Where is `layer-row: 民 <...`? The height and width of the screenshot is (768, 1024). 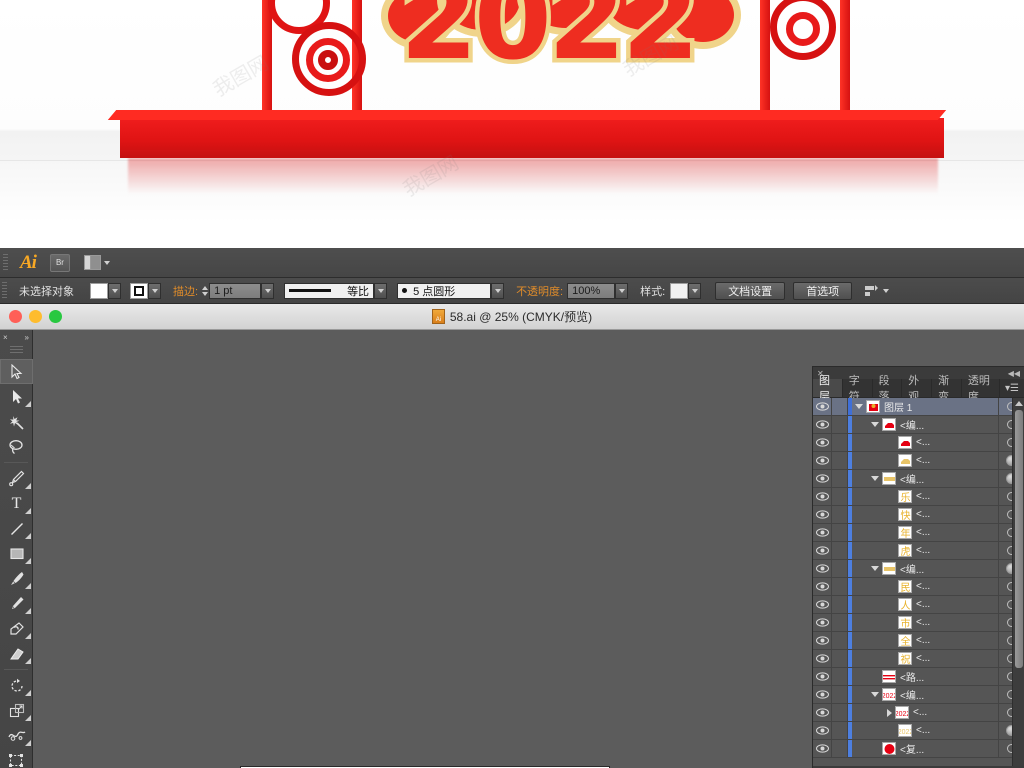 layer-row: 民 <... is located at coordinates (918, 587).